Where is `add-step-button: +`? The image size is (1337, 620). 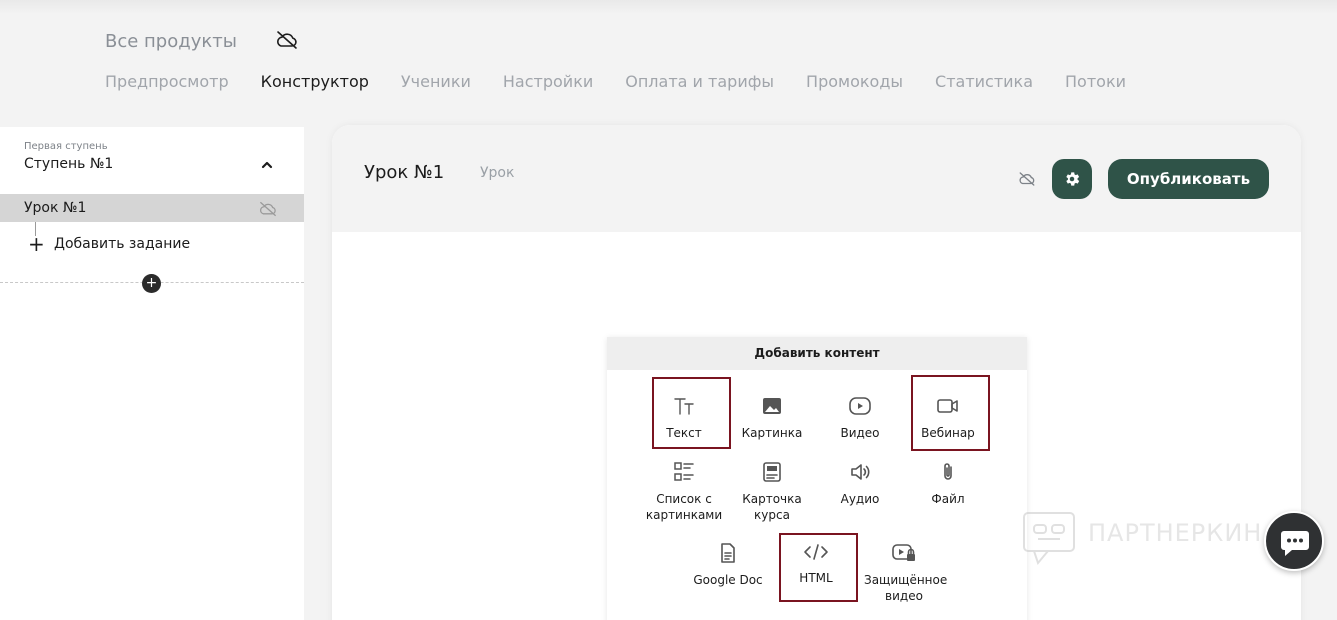 add-step-button: + is located at coordinates (151, 283).